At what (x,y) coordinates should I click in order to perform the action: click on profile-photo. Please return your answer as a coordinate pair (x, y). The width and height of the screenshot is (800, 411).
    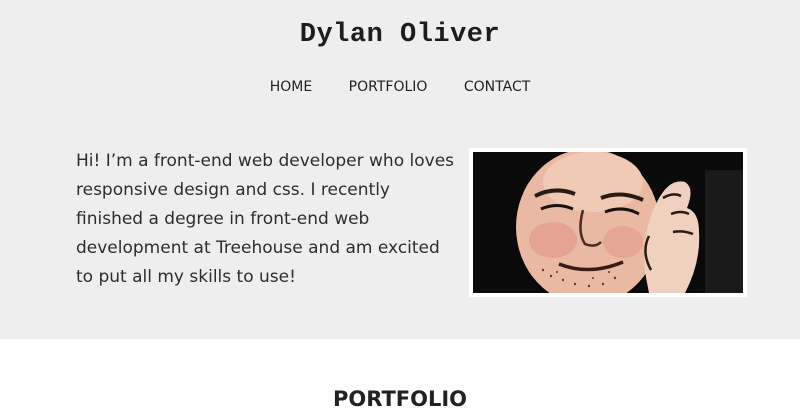
    Looking at the image, I should click on (608, 222).